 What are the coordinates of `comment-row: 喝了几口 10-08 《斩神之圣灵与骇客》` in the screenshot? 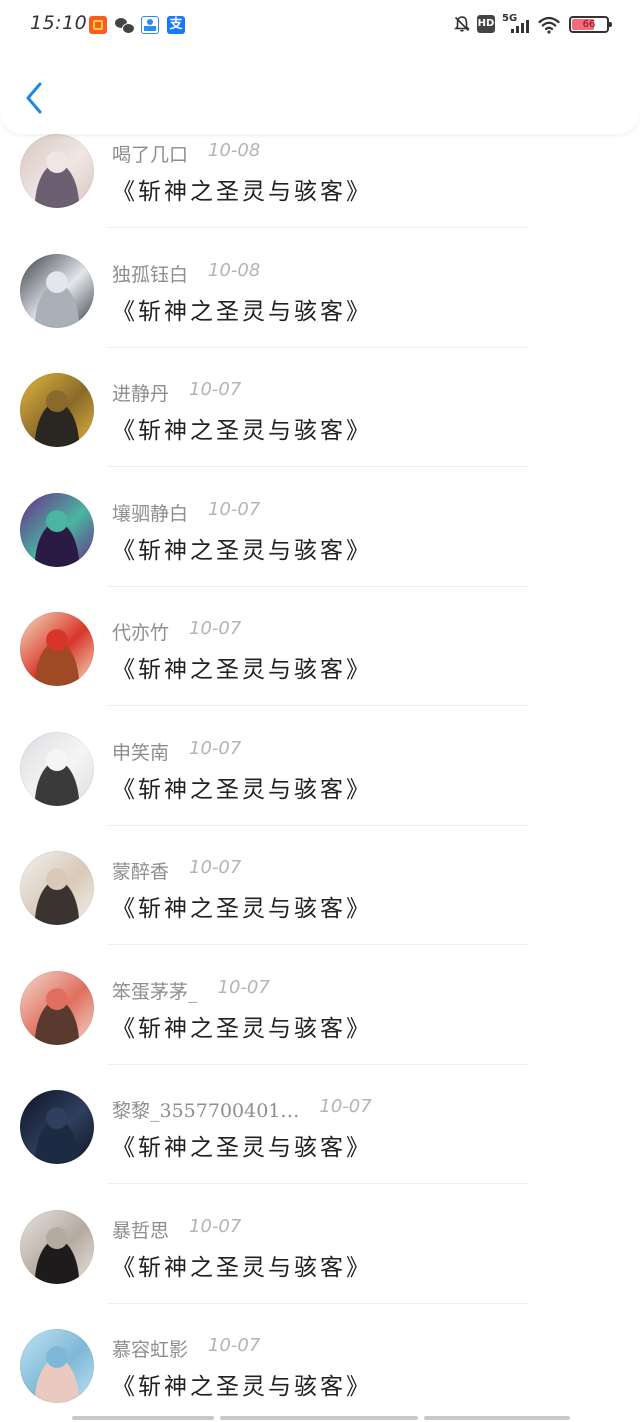 It's located at (320, 180).